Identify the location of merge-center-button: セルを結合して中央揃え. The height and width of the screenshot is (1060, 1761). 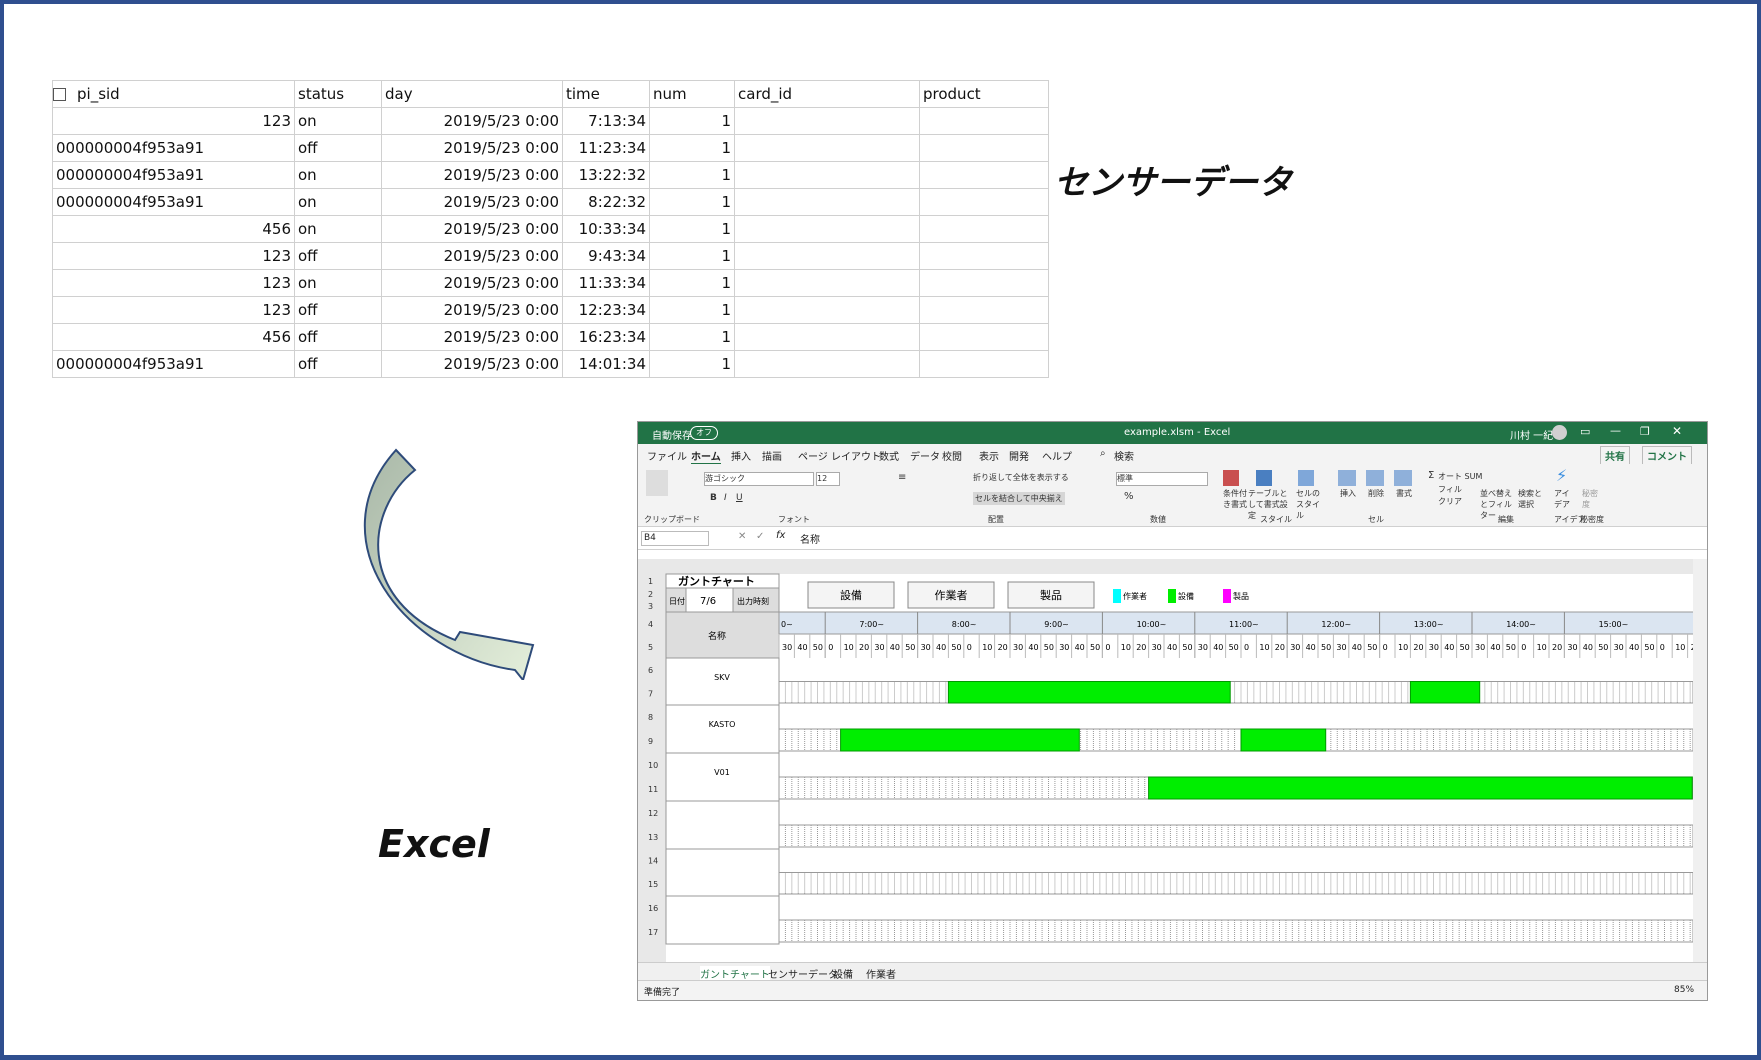
(1019, 498).